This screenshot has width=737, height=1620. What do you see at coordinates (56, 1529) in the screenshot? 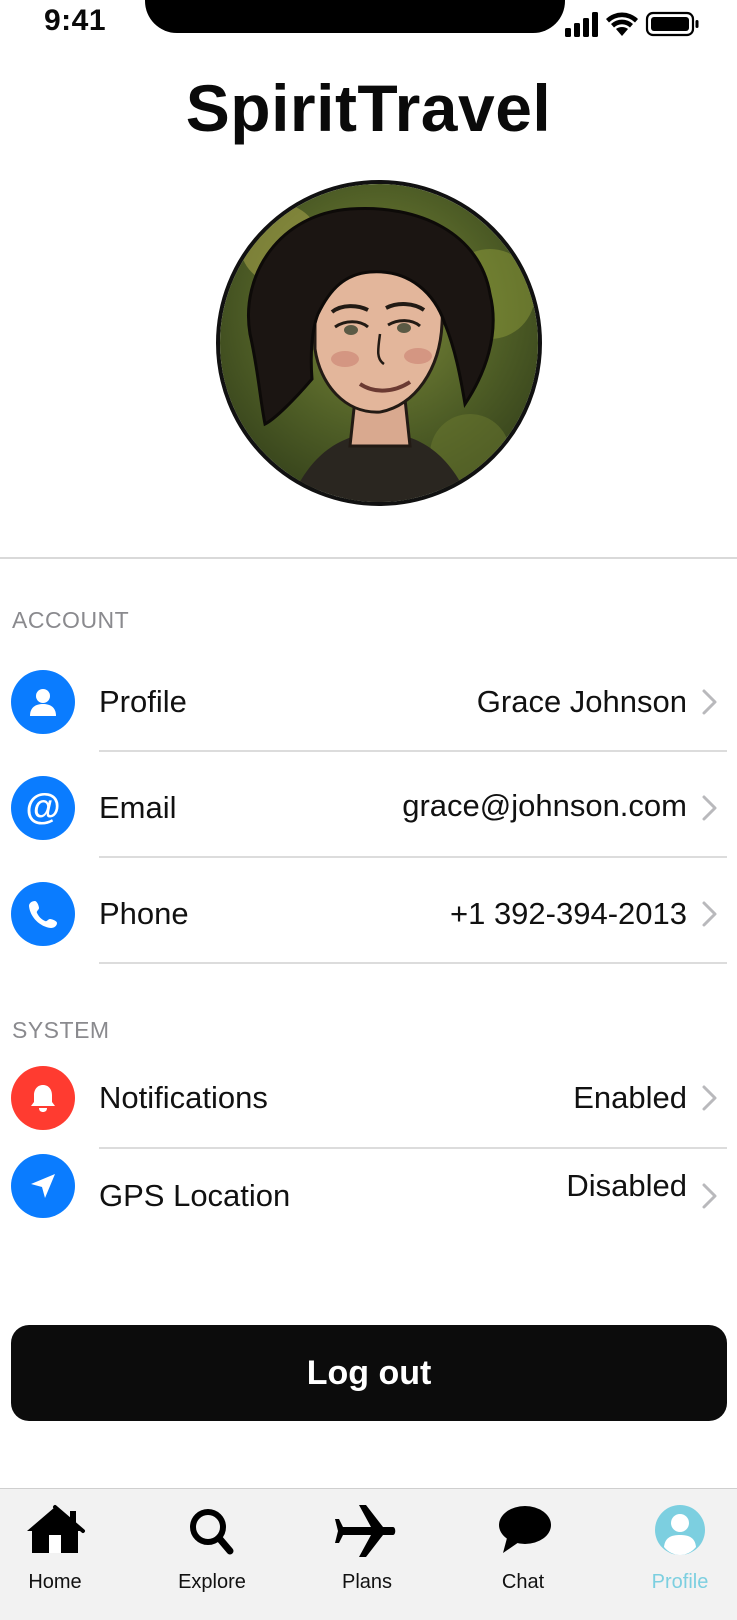
I see `home-icon` at bounding box center [56, 1529].